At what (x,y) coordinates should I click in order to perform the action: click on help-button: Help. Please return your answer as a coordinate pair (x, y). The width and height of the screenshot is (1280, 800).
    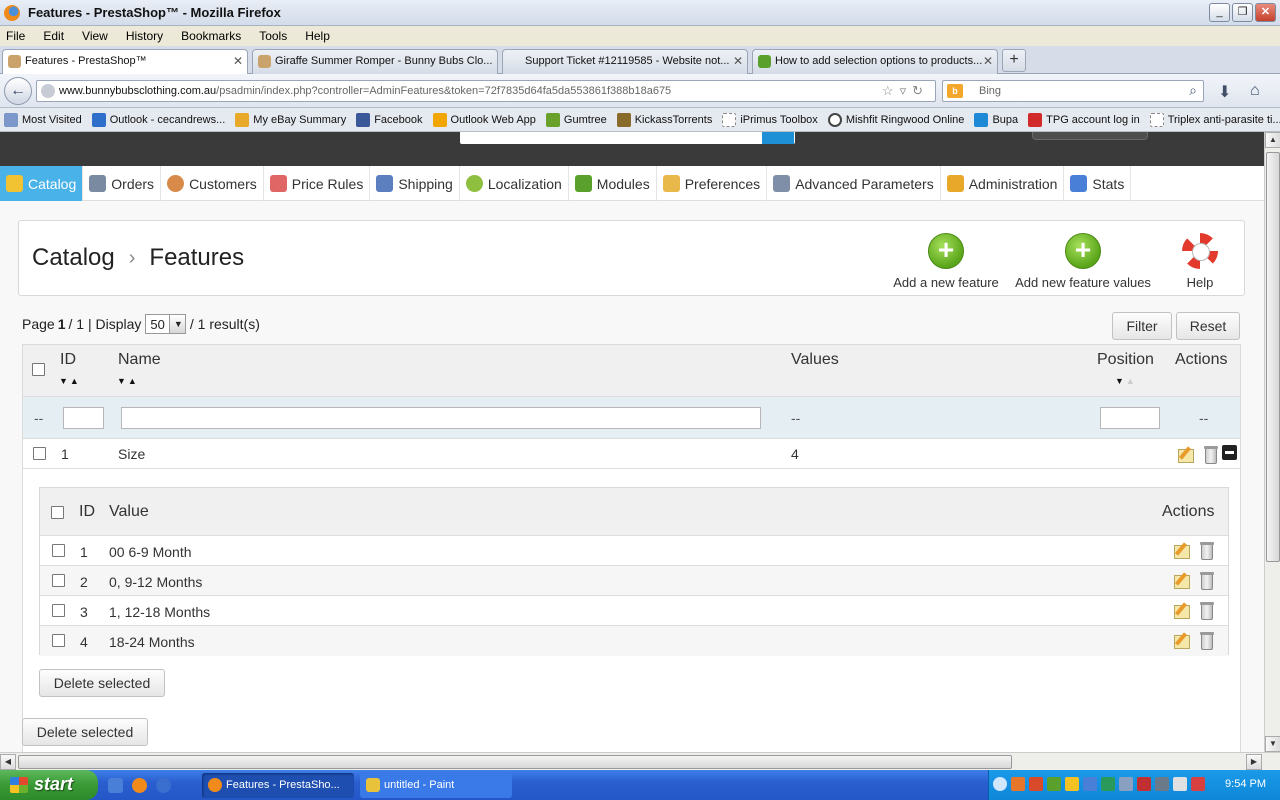
    Looking at the image, I should click on (1200, 261).